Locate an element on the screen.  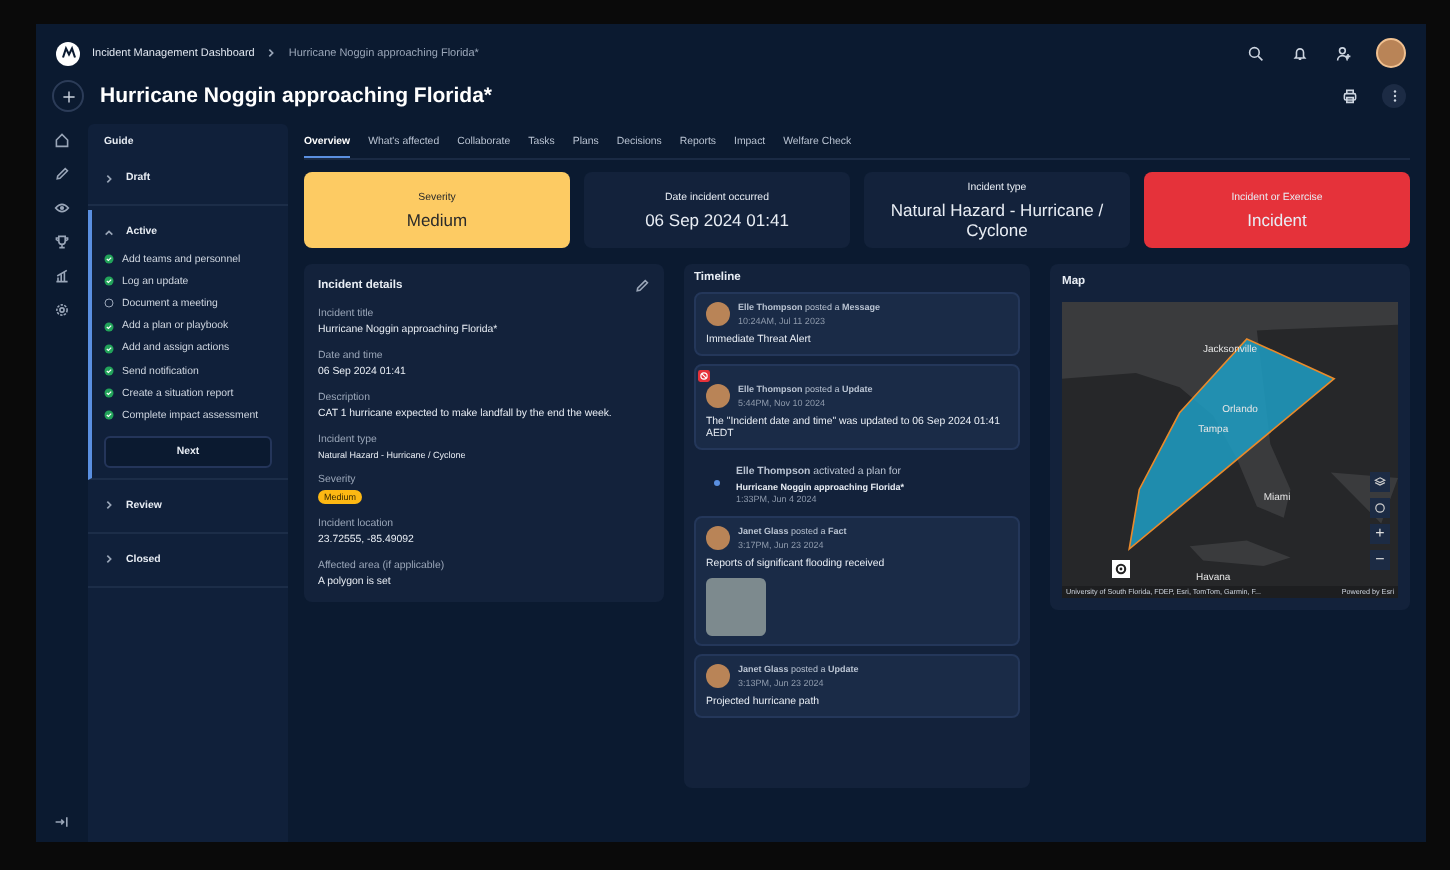
zoom-out-button: − is located at coordinates (1380, 560).